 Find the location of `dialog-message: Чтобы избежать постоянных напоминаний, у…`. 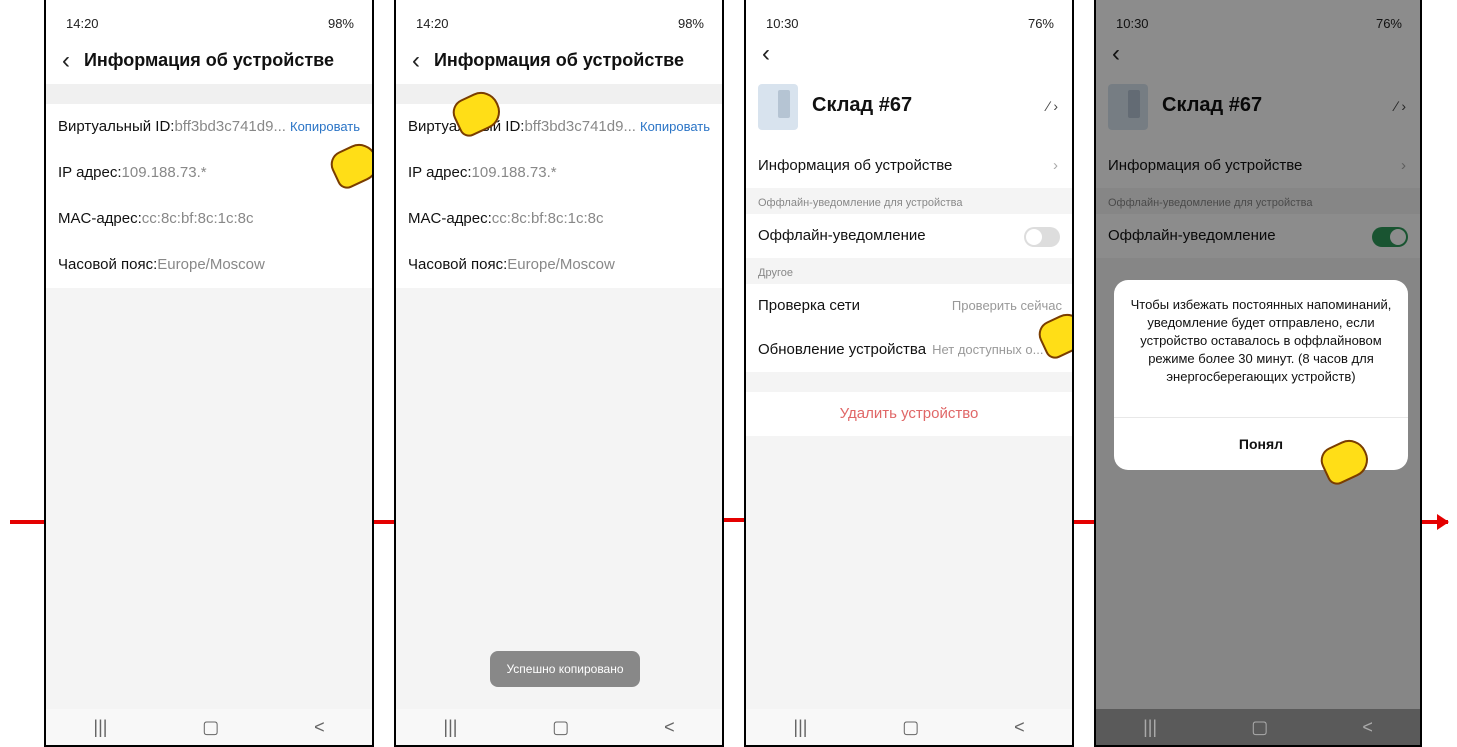

dialog-message: Чтобы избежать постоянных напоминаний, у… is located at coordinates (1261, 340).